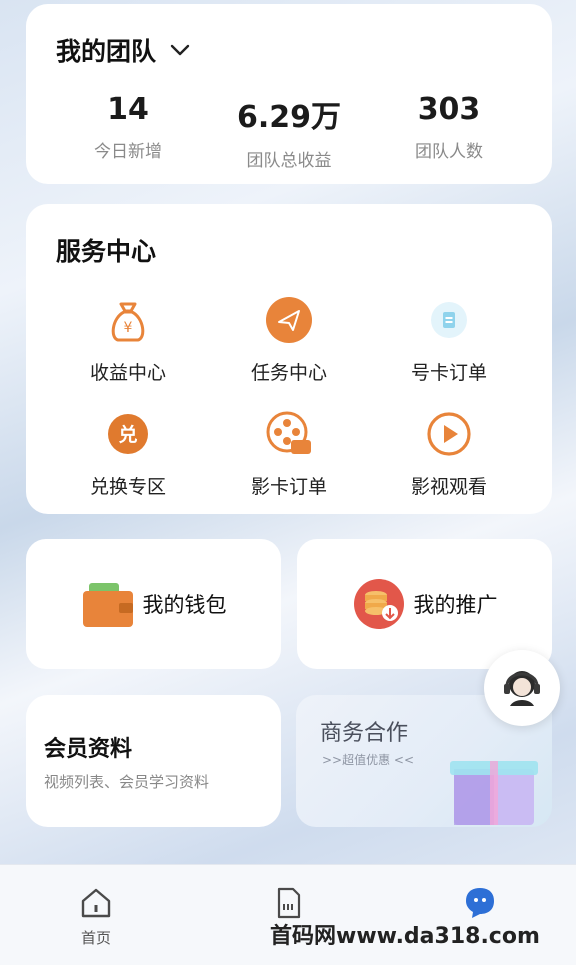  What do you see at coordinates (378, 604) in the screenshot?
I see `coins-icon` at bounding box center [378, 604].